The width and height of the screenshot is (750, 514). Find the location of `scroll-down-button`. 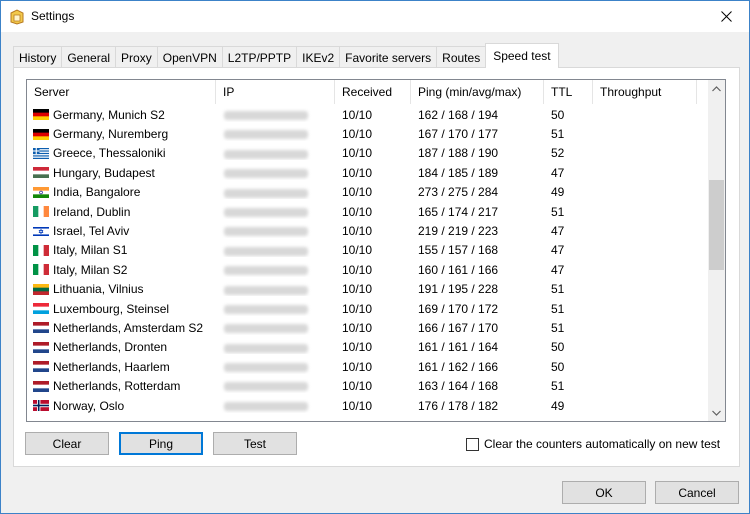

scroll-down-button is located at coordinates (716, 412).